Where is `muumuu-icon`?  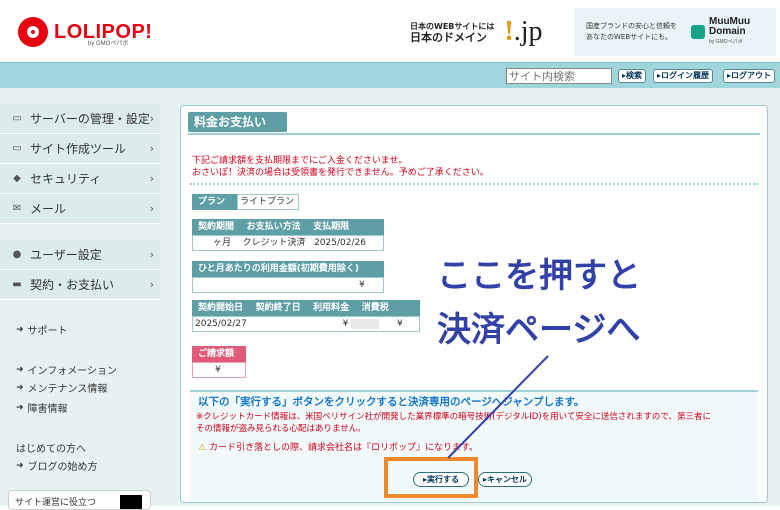
muumuu-icon is located at coordinates (698, 32).